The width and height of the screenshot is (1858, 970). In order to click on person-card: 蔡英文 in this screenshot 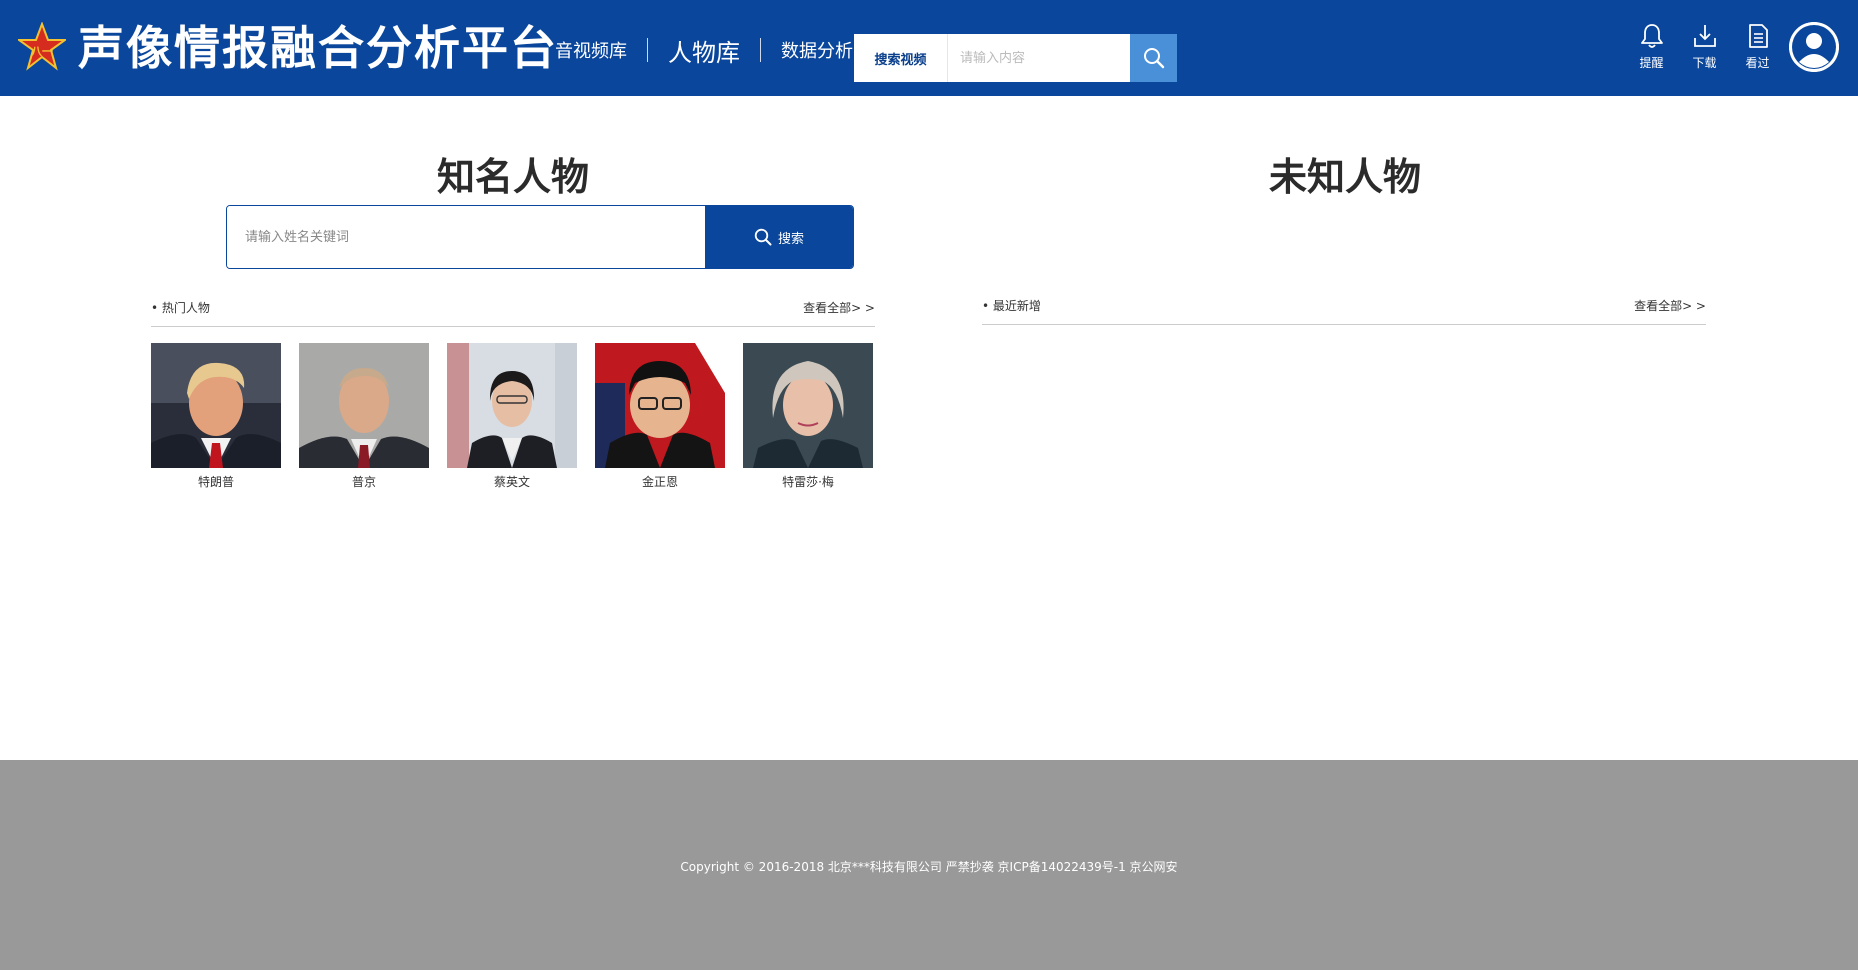, I will do `click(512, 416)`.